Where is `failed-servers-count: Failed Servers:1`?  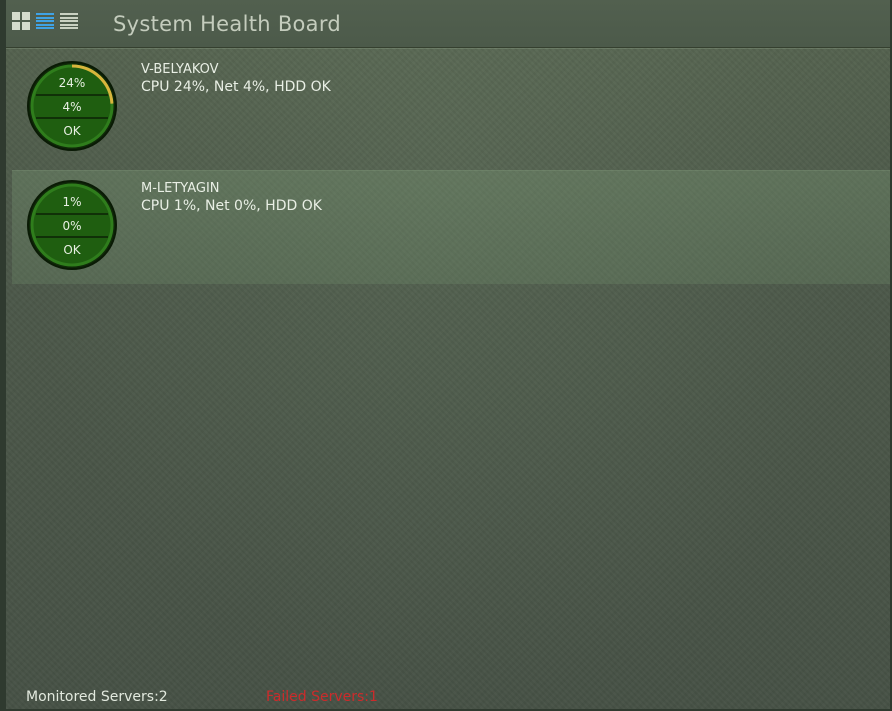
failed-servers-count: Failed Servers:1 is located at coordinates (322, 697).